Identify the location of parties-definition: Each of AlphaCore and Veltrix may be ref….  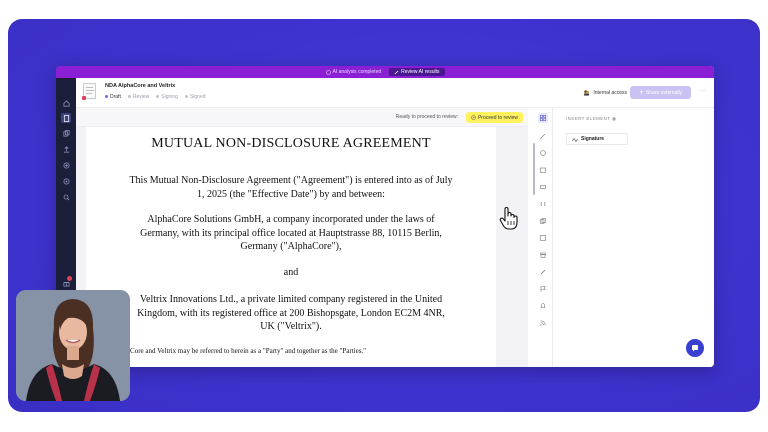
(228, 351).